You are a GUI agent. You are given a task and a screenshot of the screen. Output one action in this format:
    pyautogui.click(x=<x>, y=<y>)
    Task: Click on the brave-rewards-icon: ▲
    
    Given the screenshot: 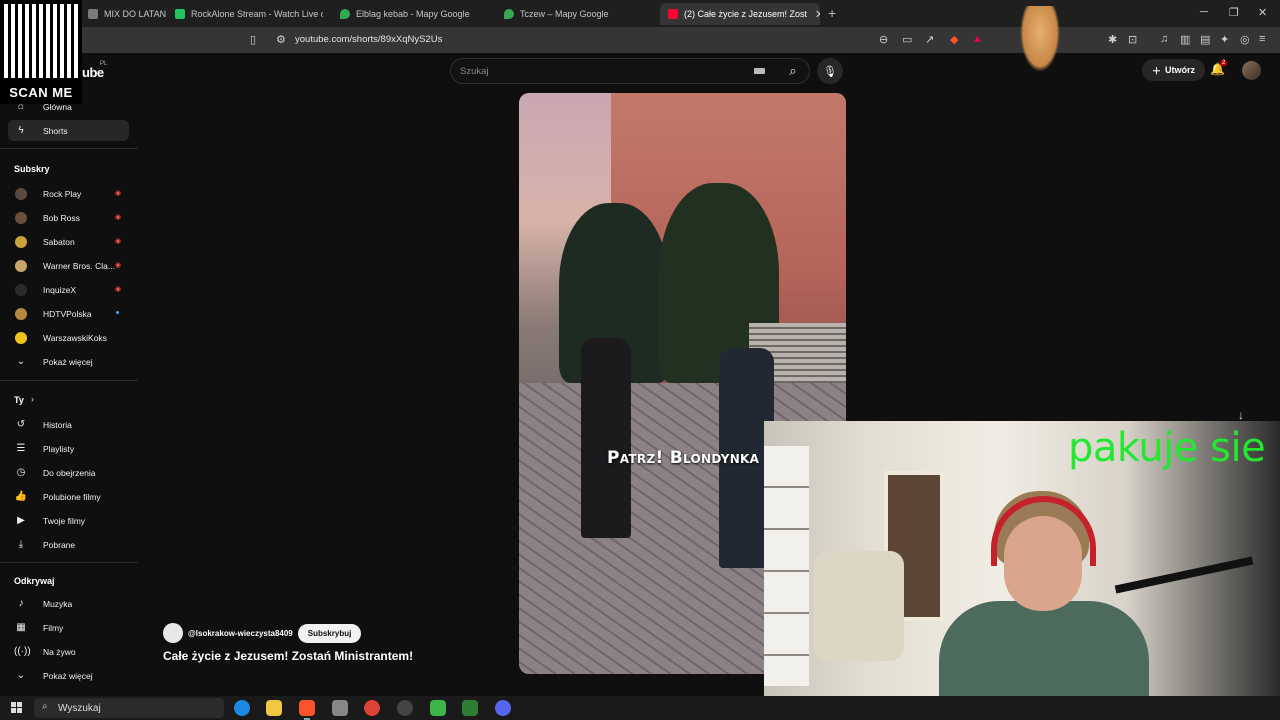 What is the action you would take?
    pyautogui.click(x=977, y=39)
    